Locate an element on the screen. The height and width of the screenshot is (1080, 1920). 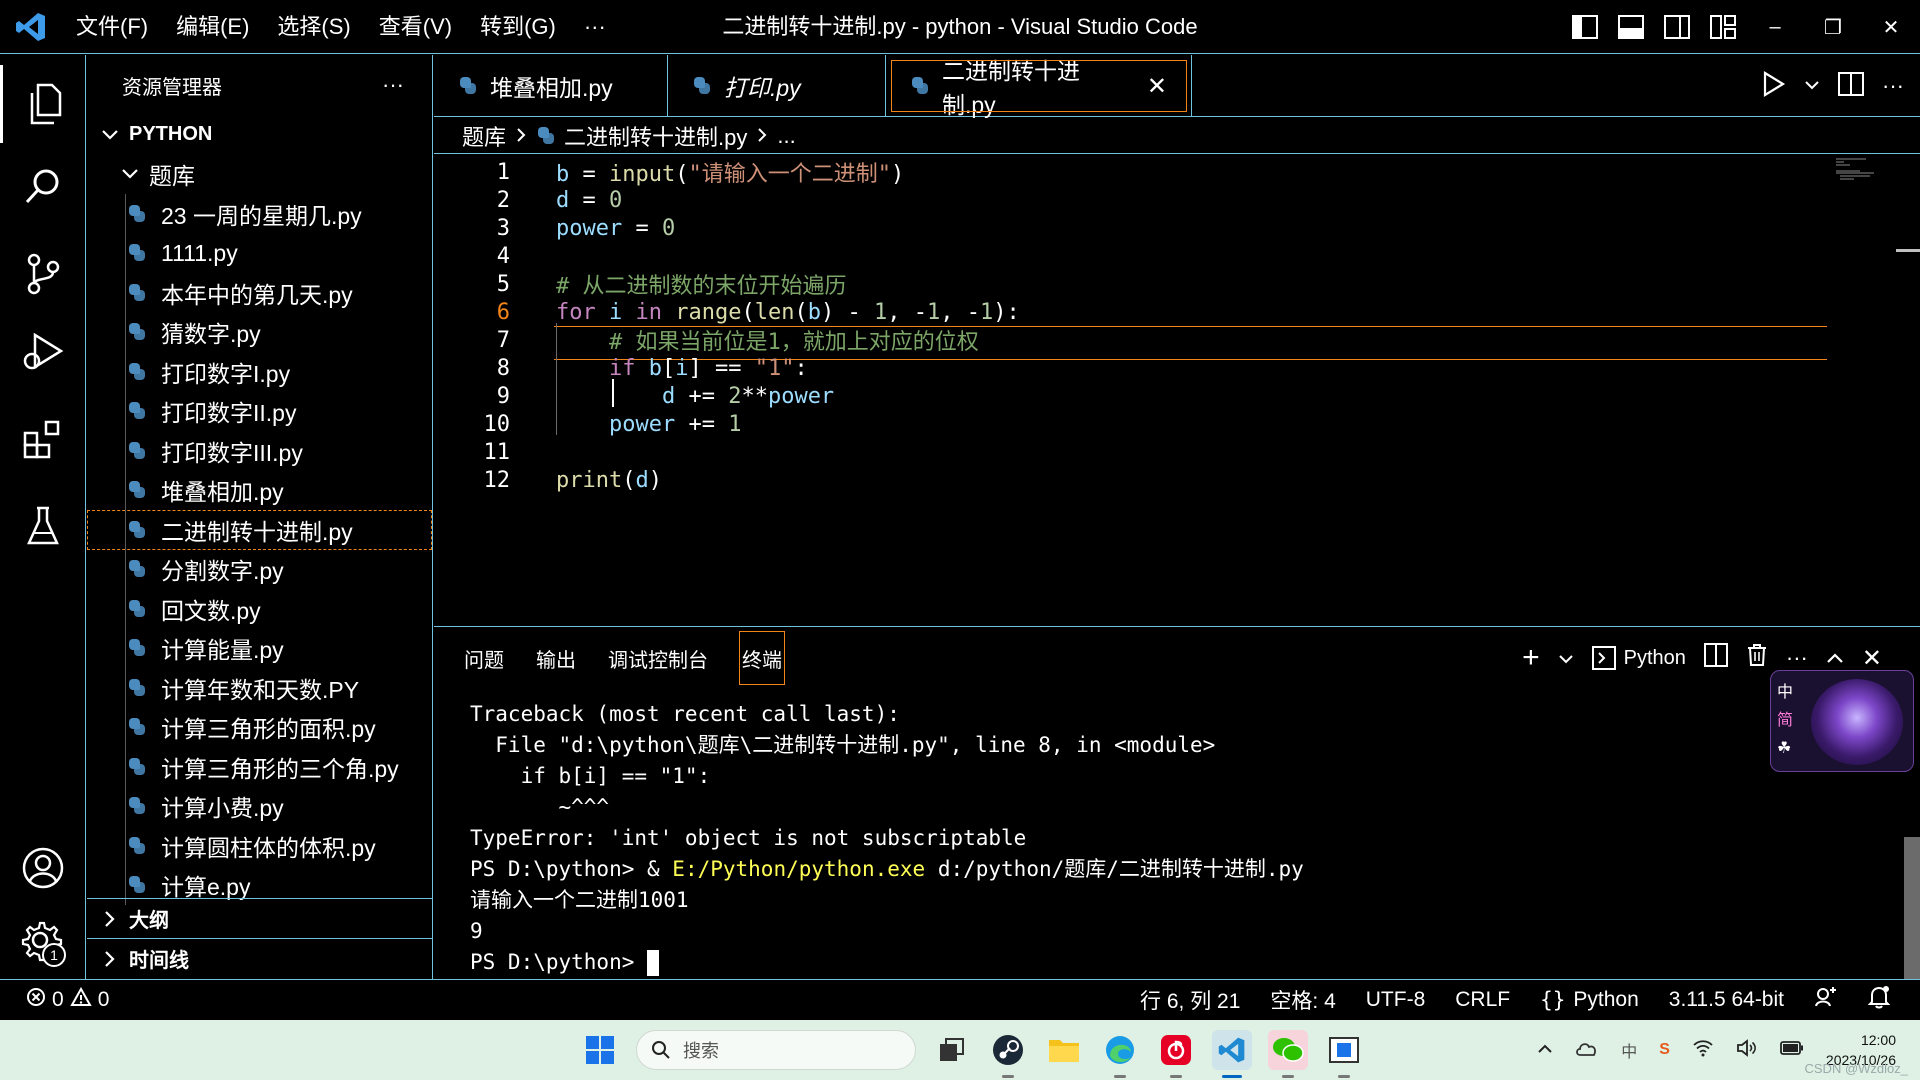
tab-stack-add: 堆叠相加.py is located at coordinates (551, 86).